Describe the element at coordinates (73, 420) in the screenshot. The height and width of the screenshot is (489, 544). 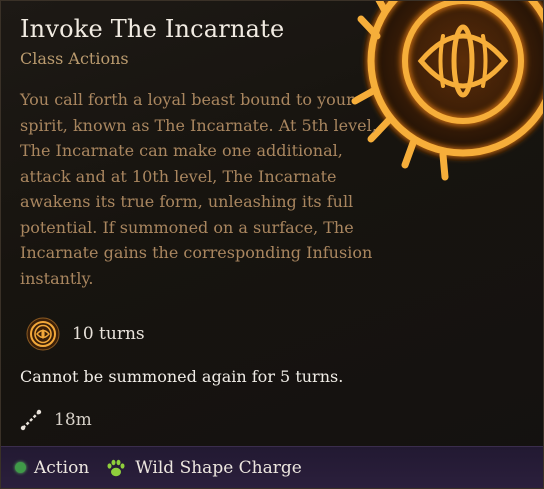
I see `range-text: 18m` at that location.